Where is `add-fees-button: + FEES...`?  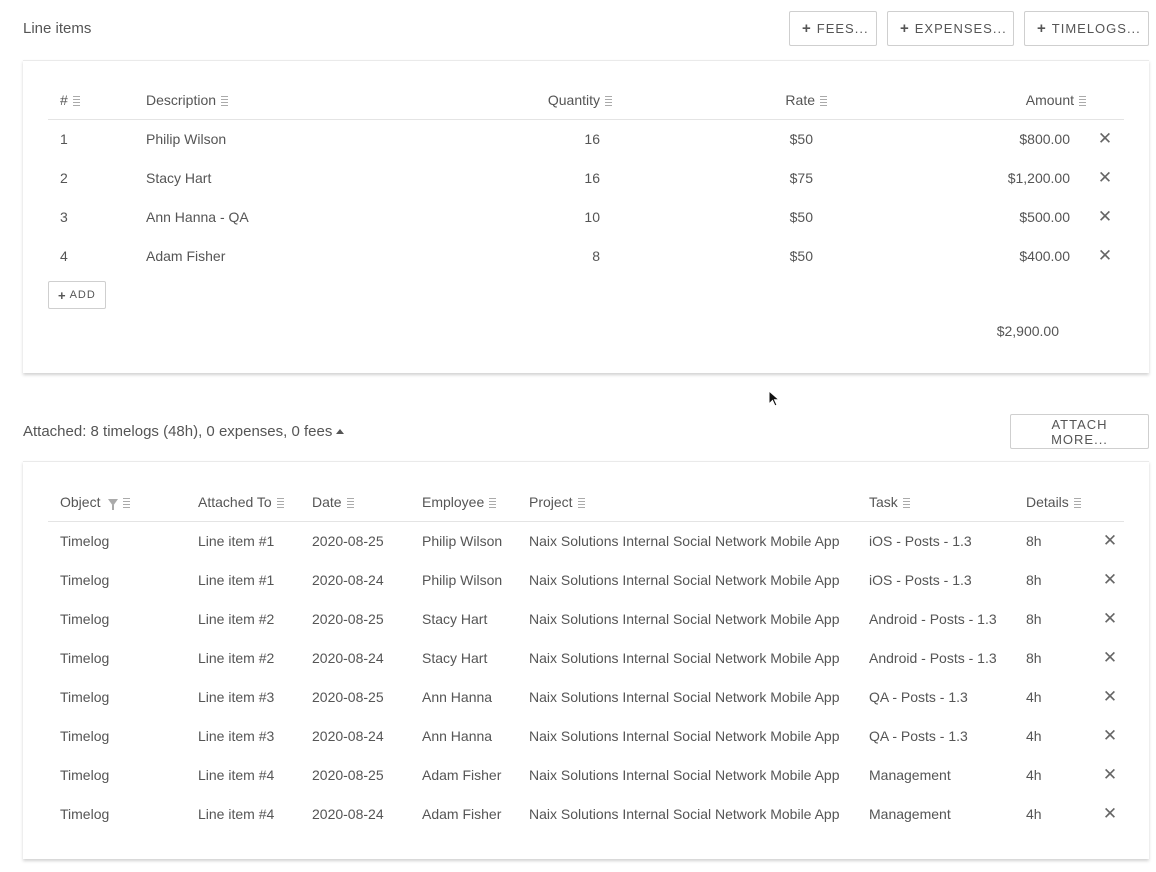
add-fees-button: + FEES... is located at coordinates (833, 28).